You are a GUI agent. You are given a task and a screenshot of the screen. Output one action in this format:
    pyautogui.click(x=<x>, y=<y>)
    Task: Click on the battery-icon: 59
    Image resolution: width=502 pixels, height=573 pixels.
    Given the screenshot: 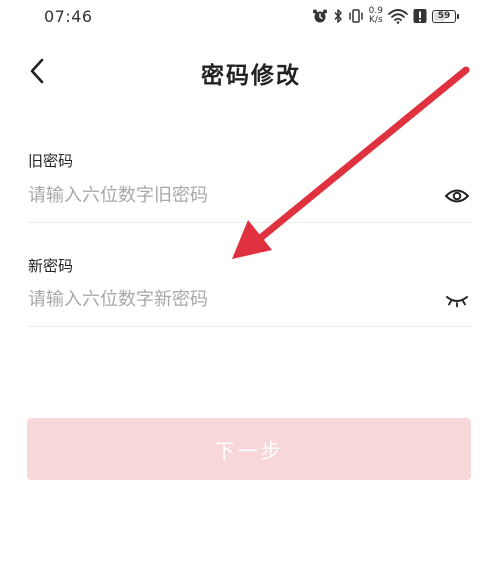 What is the action you would take?
    pyautogui.click(x=445, y=16)
    